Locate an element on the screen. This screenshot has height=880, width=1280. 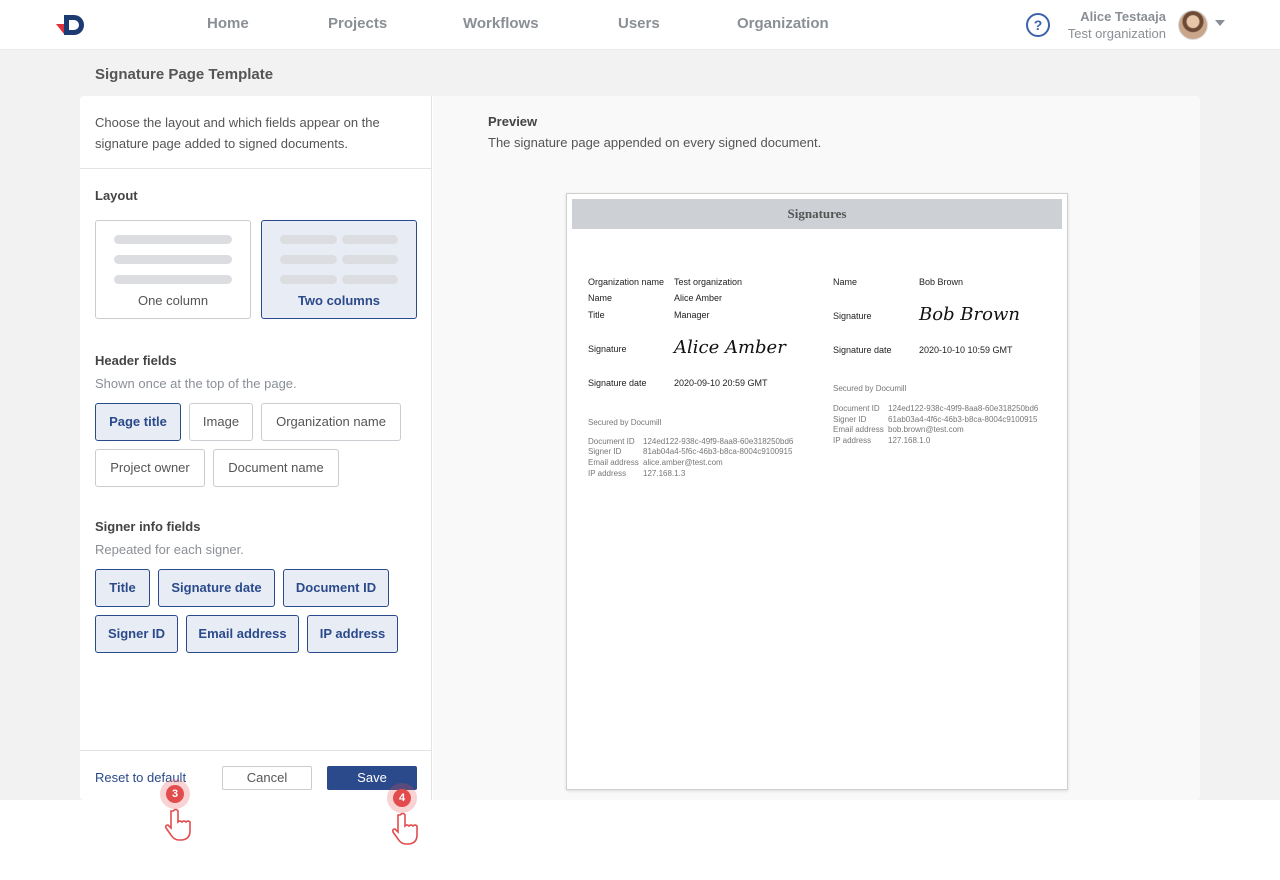
chip-title: Title is located at coordinates (122, 588).